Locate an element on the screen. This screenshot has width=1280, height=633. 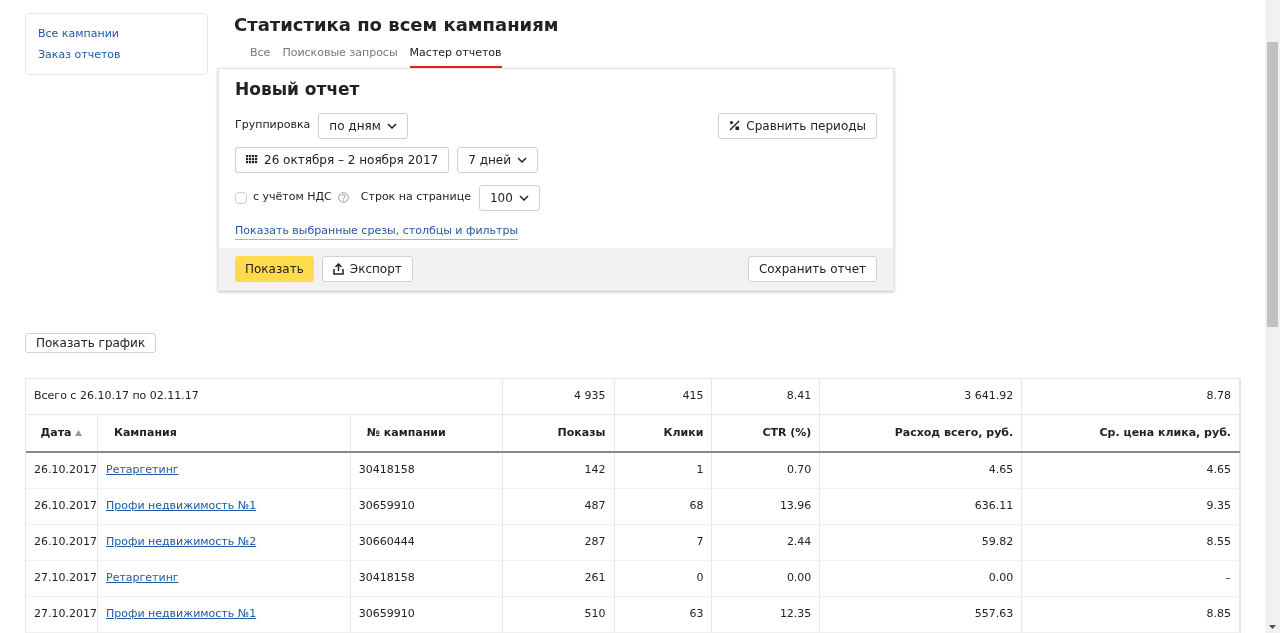
table-cell: 63 is located at coordinates (696, 614).